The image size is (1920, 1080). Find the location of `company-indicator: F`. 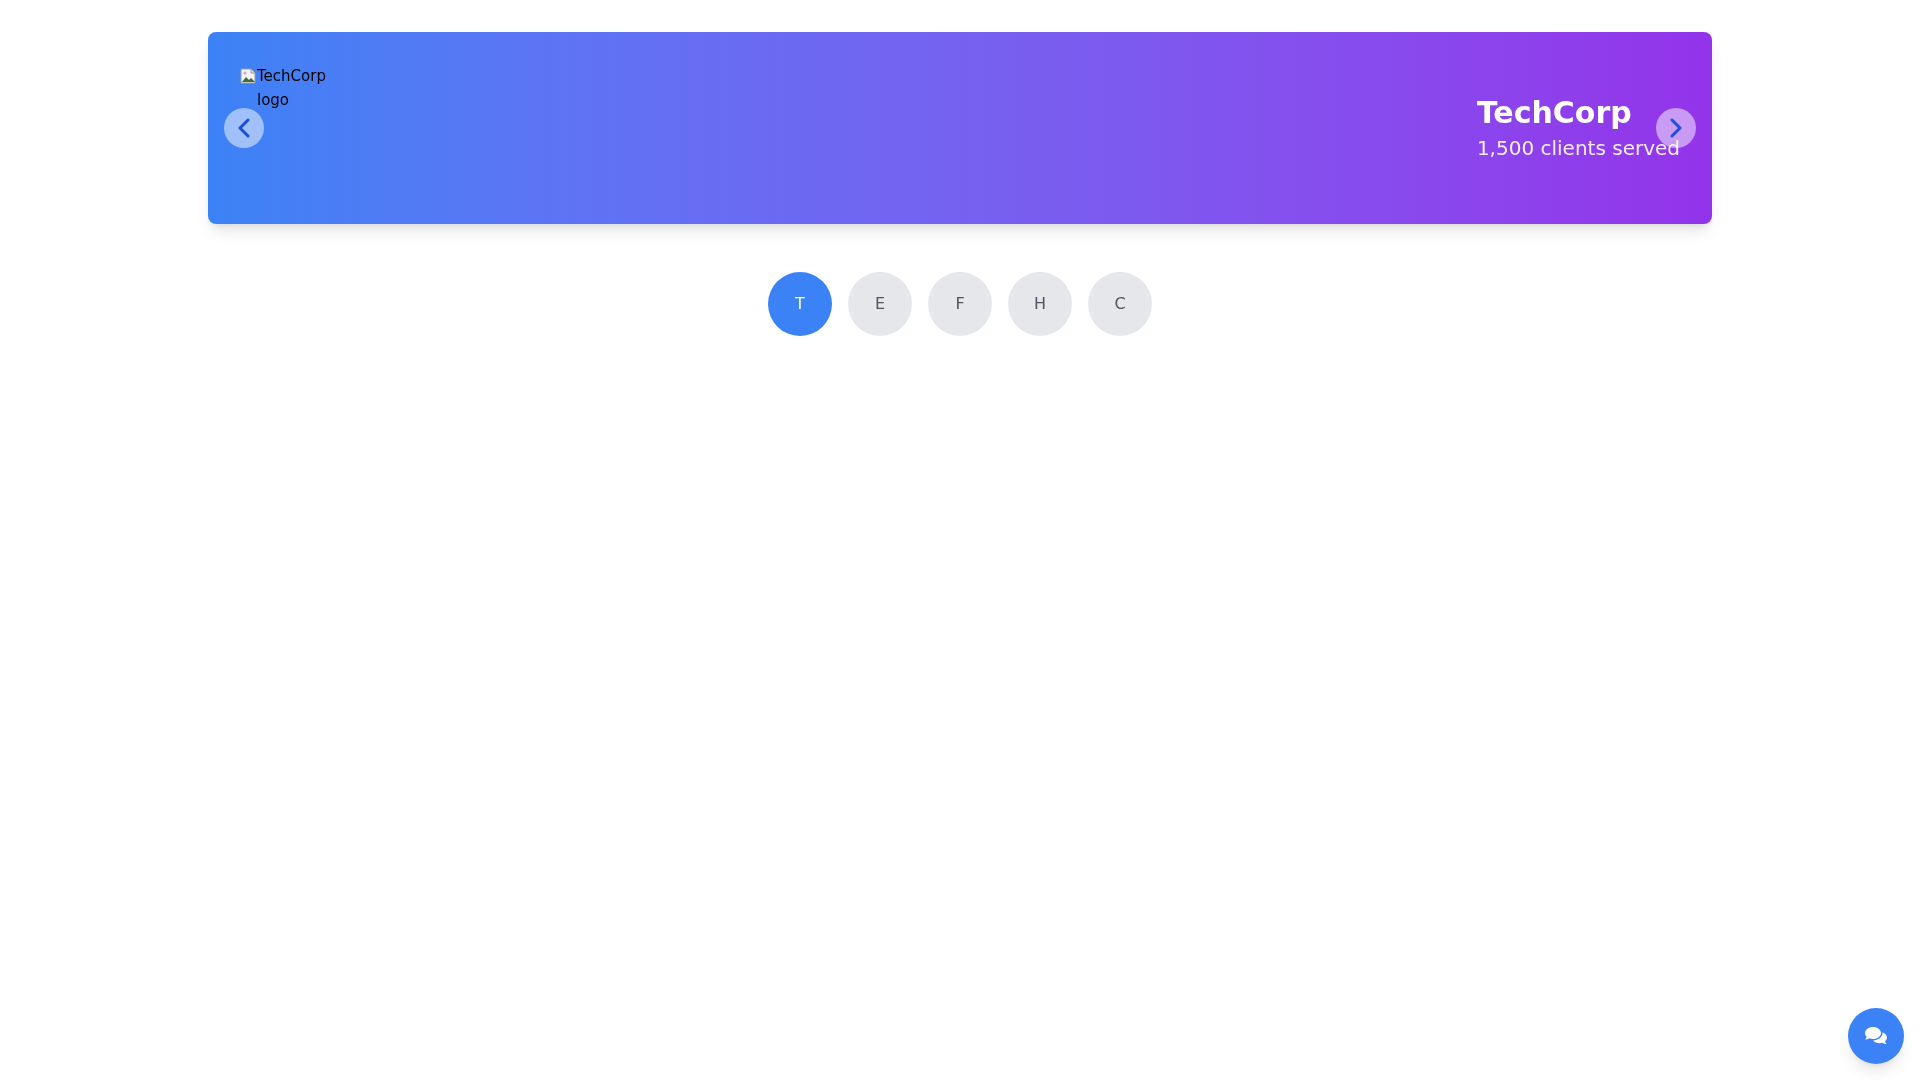

company-indicator: F is located at coordinates (960, 304).